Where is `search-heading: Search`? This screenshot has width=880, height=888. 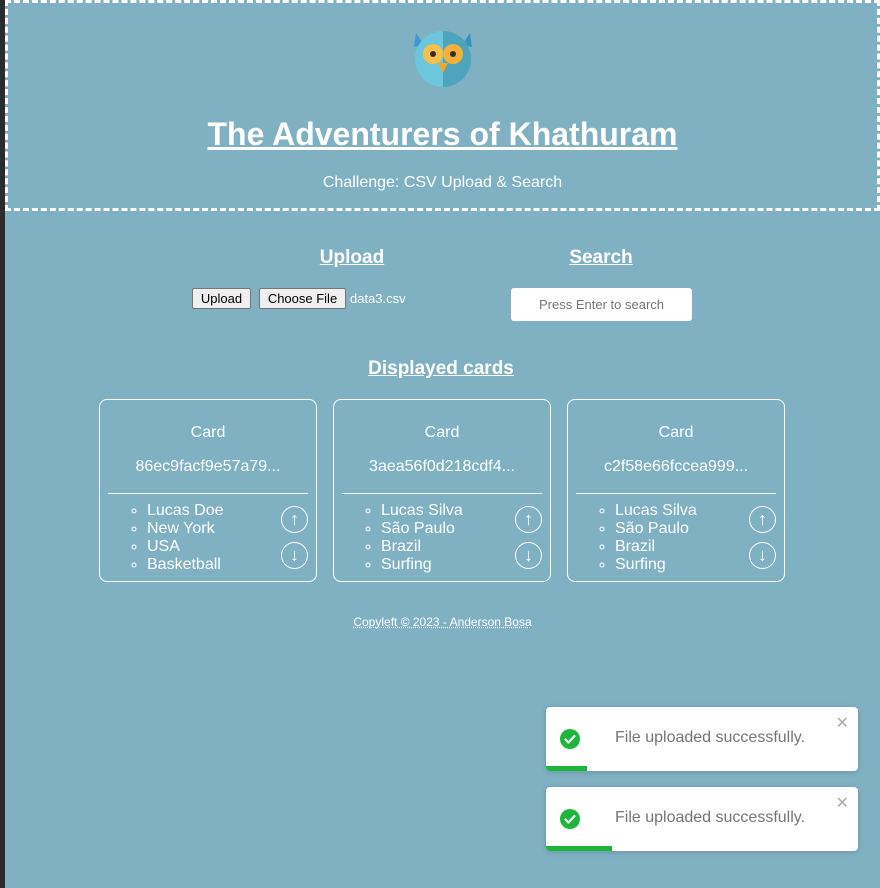
search-heading: Search is located at coordinates (601, 257).